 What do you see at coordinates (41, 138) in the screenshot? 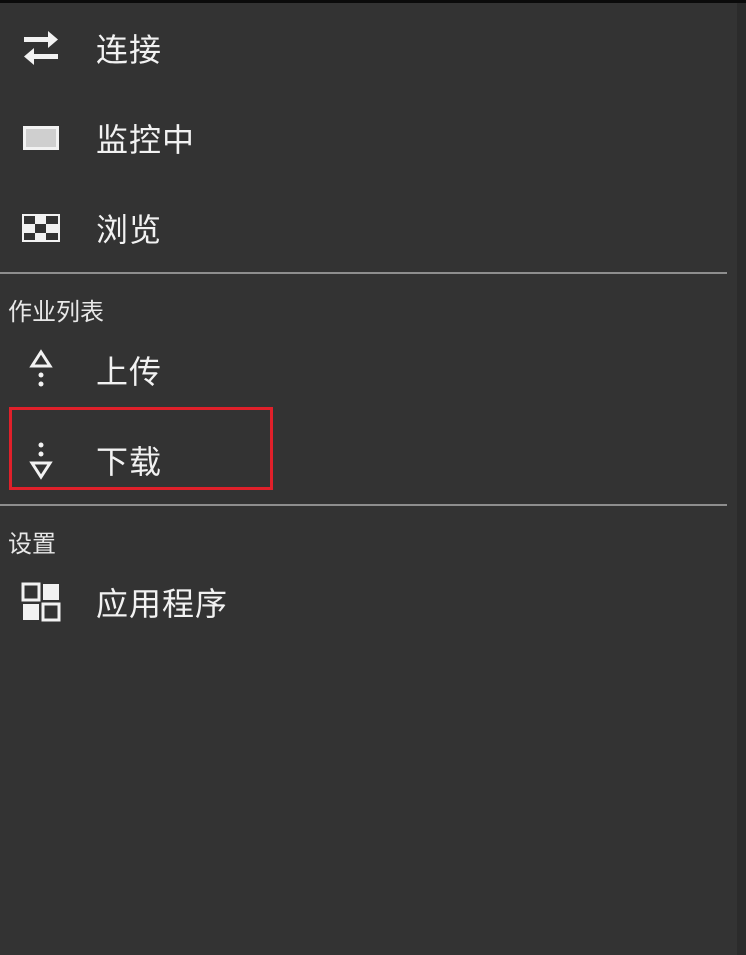
I see `monitor-icon` at bounding box center [41, 138].